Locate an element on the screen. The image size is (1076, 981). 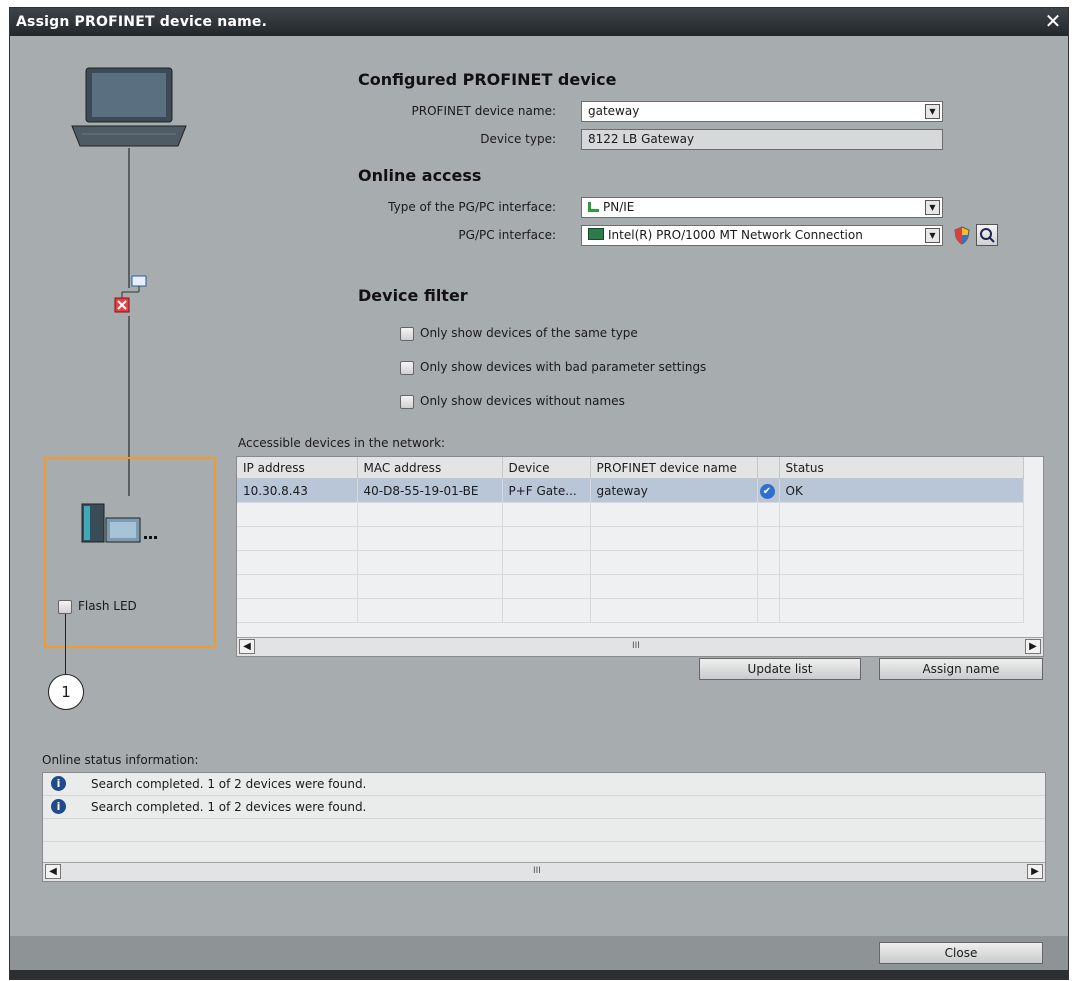
flash-led-check-box is located at coordinates (65, 606).